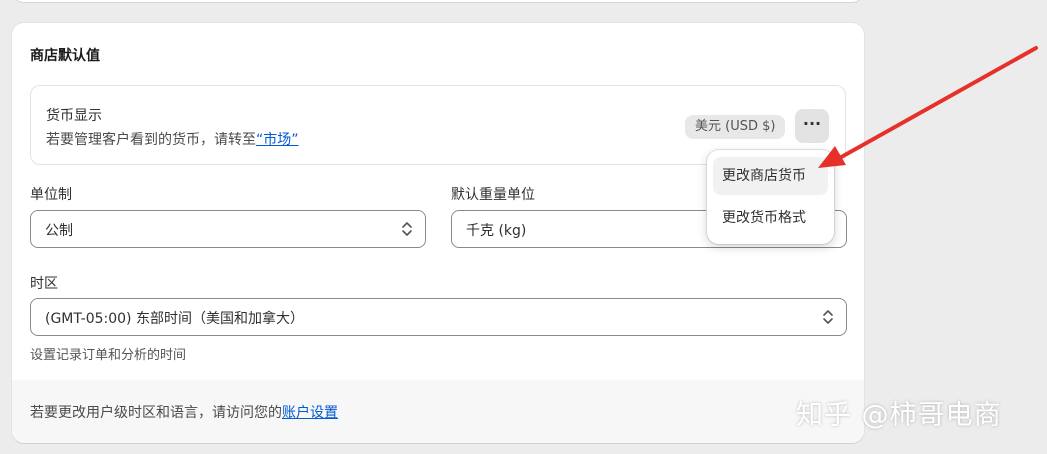  Describe the element at coordinates (928, 107) in the screenshot. I see `annotation-arrow` at that location.